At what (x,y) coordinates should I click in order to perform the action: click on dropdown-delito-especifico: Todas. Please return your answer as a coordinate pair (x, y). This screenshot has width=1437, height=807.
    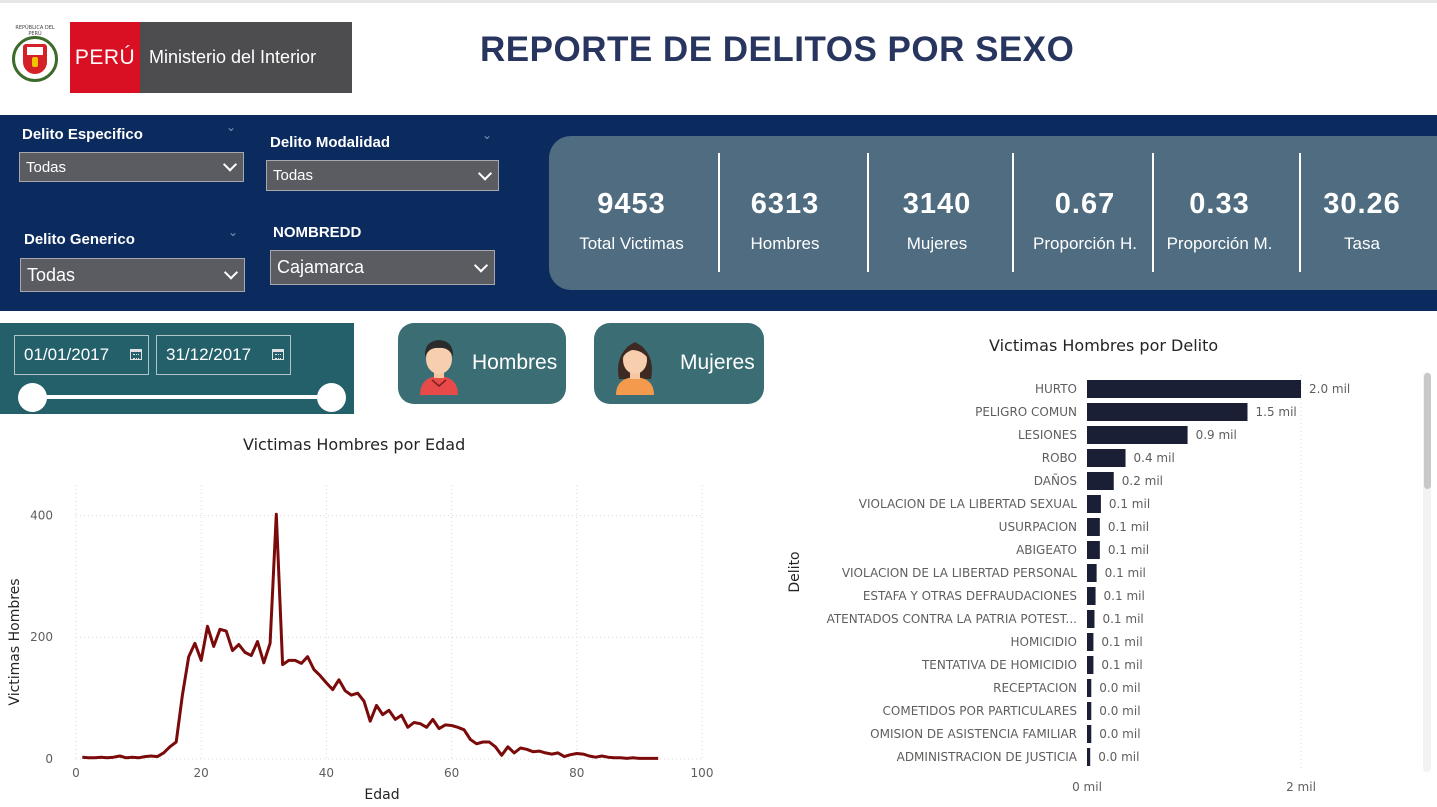
    Looking at the image, I should click on (131, 167).